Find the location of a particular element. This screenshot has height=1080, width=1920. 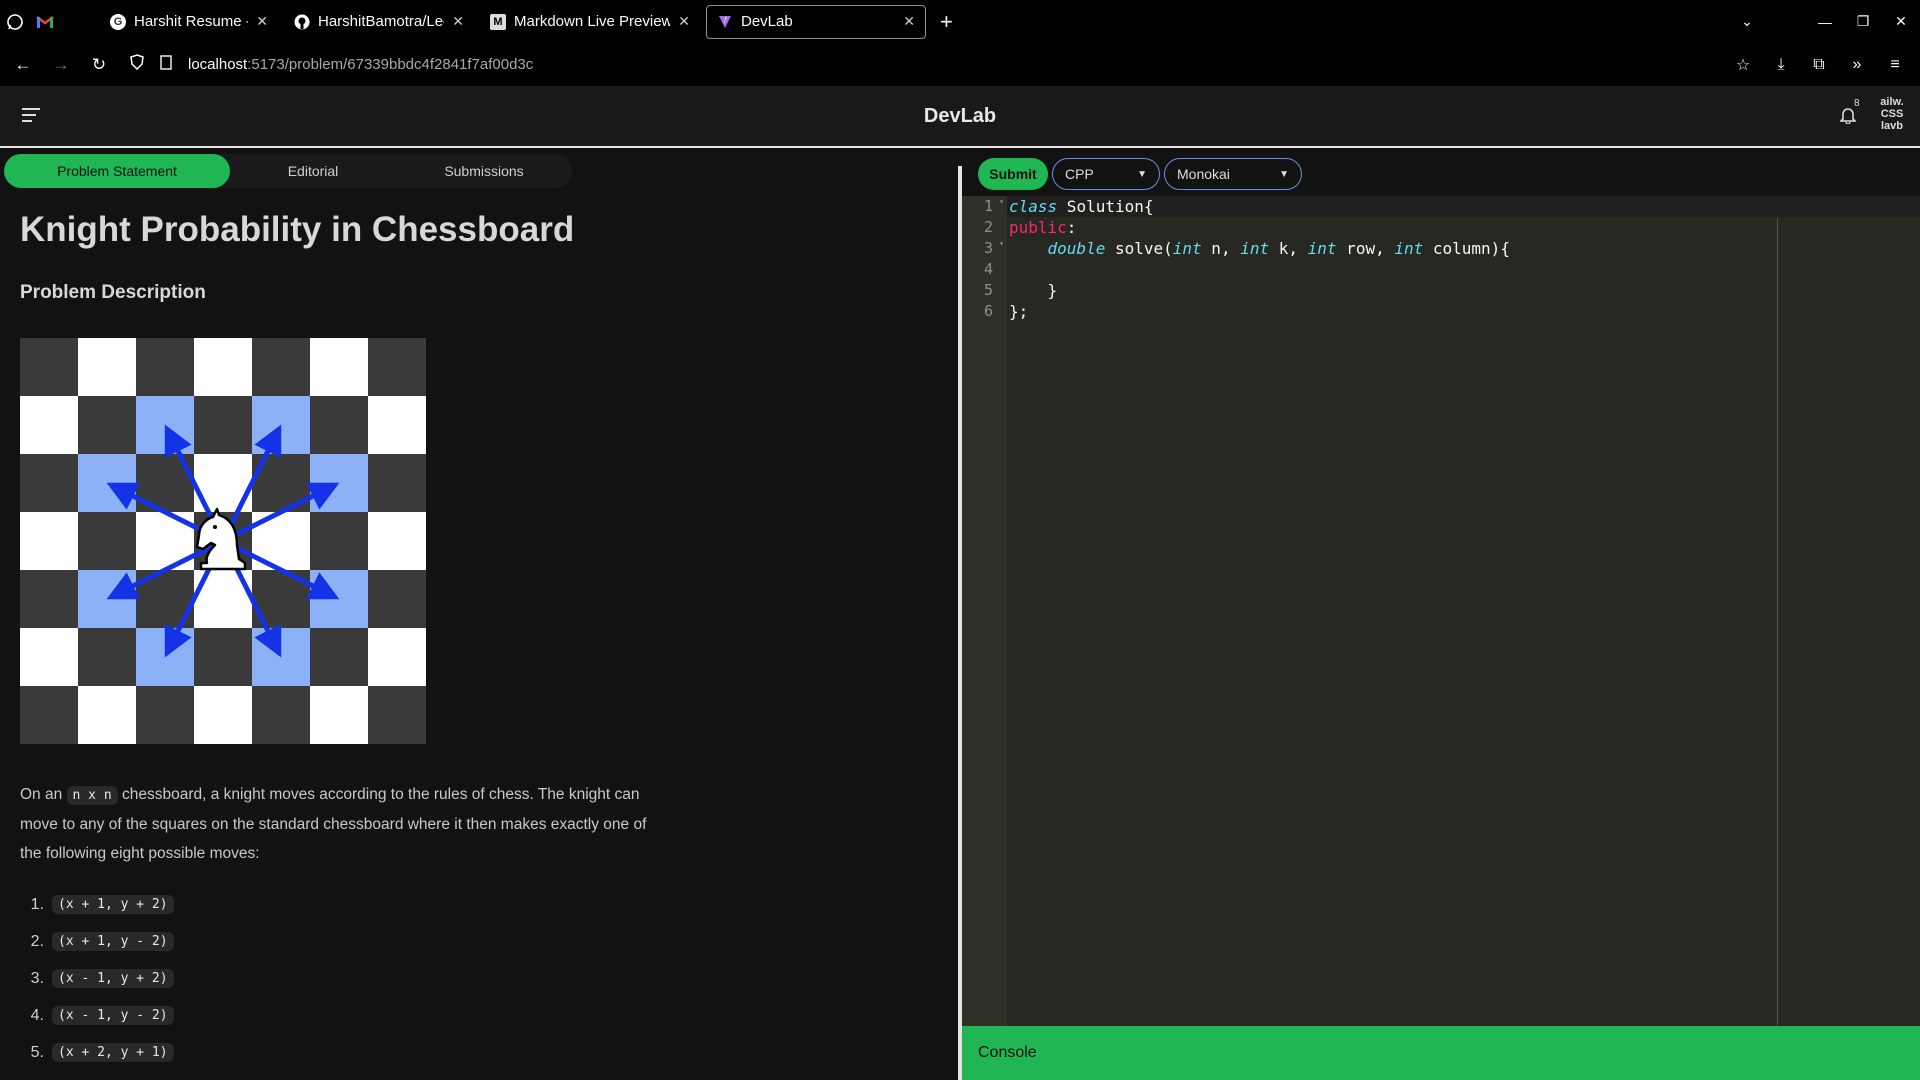

close-window-button: ✕ is located at coordinates (1901, 21).